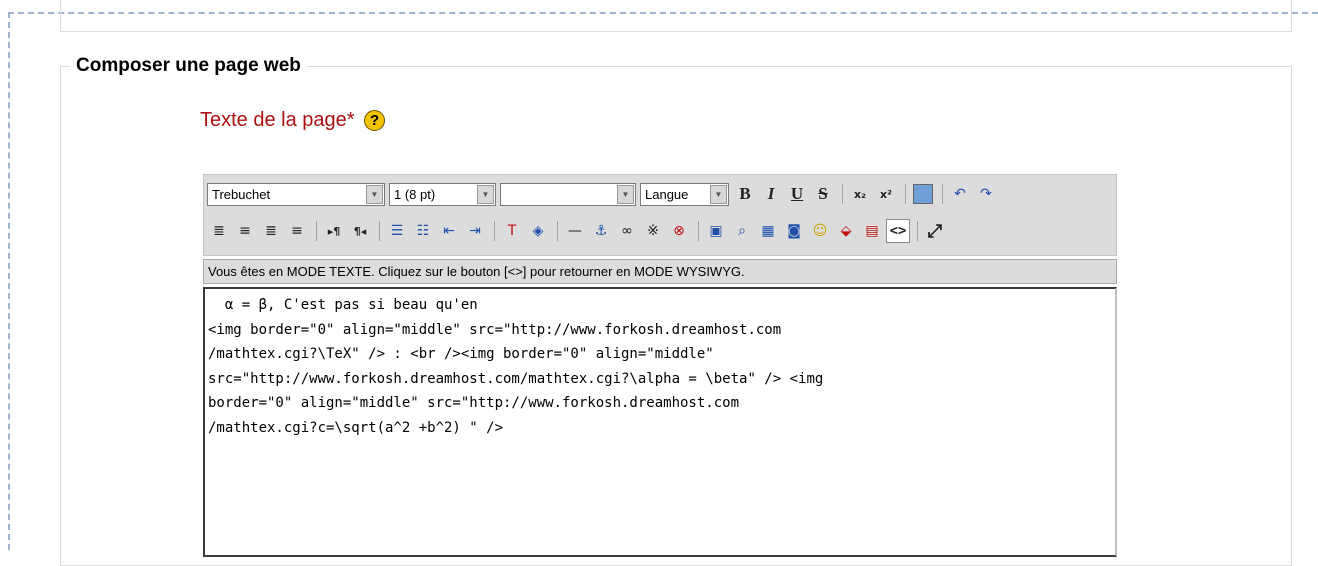 Image resolution: width=1318 pixels, height=566 pixels. Describe the element at coordinates (679, 231) in the screenshot. I see `nolink-button: ⊗` at that location.